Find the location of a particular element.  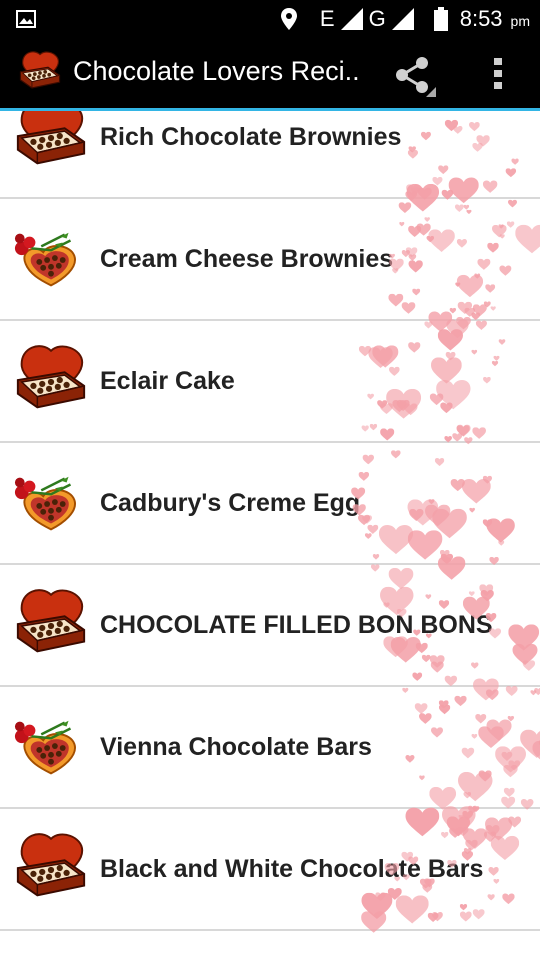

clock-time: 8:53 is located at coordinates (481, 18).